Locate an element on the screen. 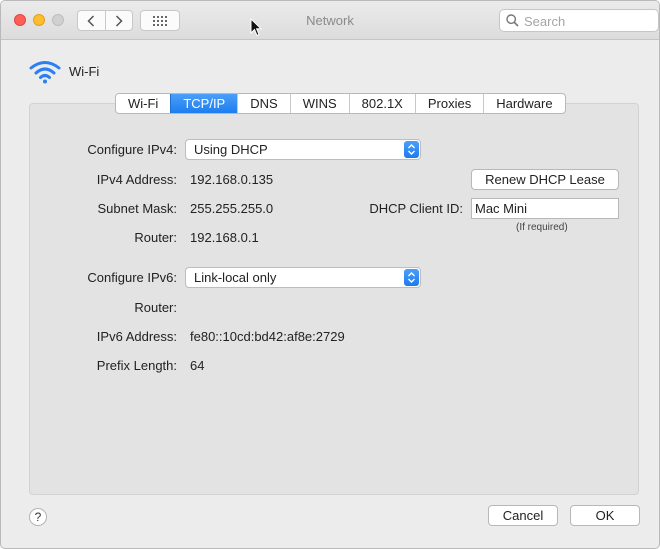  ipv4-router-label: Router: is located at coordinates (155, 237).